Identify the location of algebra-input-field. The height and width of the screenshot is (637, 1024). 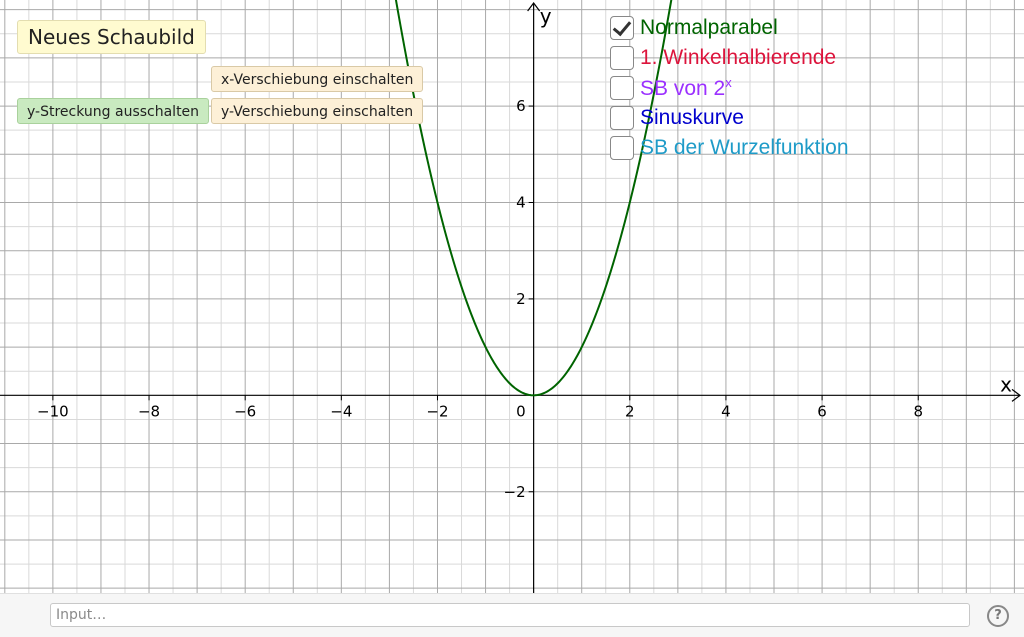
(510, 615).